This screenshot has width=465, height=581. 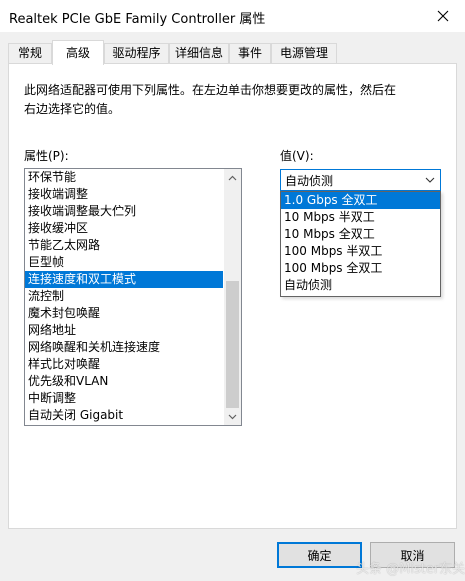 I want to click on tab-advanced: 高级, so click(x=78, y=52).